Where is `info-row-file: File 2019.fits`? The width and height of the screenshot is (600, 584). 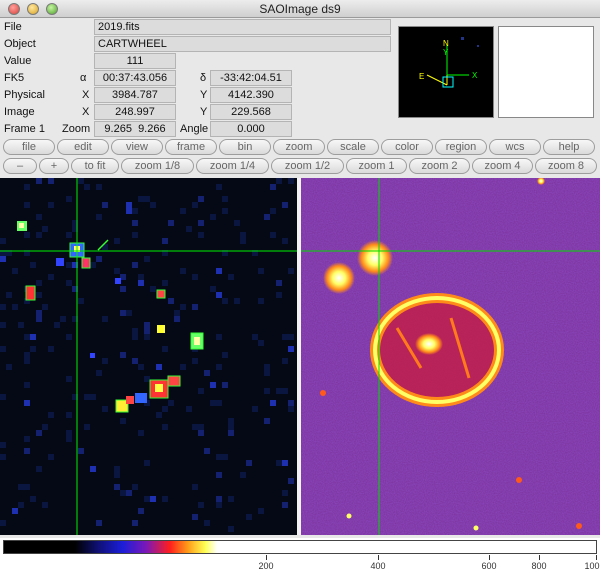
info-row-file: File 2019.fits is located at coordinates (197, 27).